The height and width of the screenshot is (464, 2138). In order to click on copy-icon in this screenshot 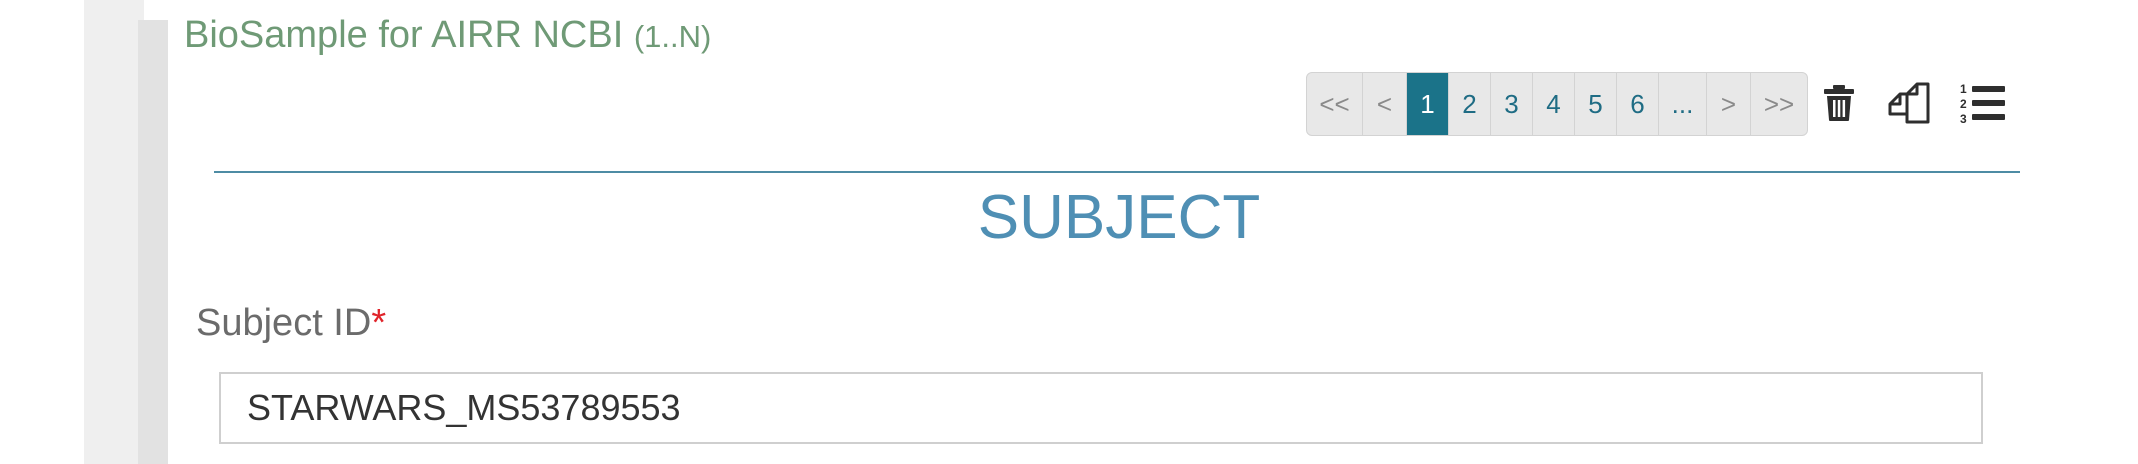, I will do `click(1909, 103)`.